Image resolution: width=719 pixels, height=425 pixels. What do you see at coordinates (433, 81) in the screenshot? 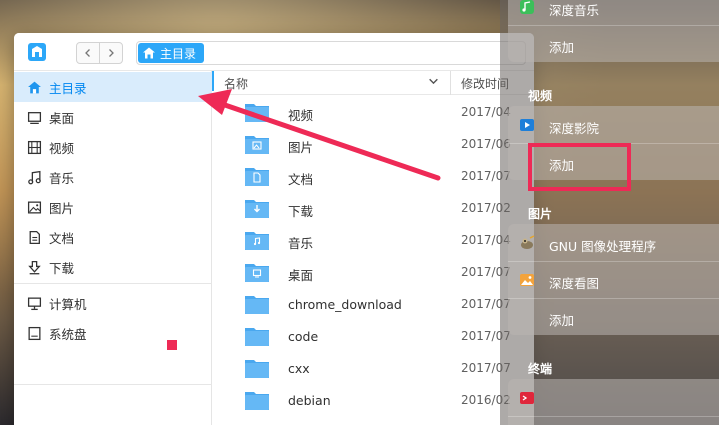
I see `chevron-down-icon` at bounding box center [433, 81].